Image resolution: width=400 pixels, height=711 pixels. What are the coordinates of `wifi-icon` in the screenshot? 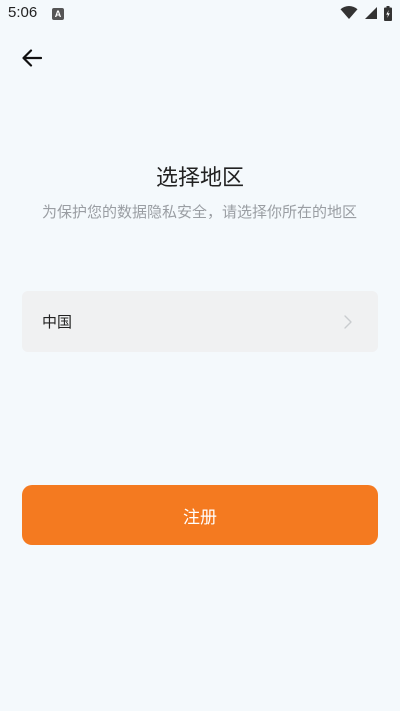 It's located at (349, 12).